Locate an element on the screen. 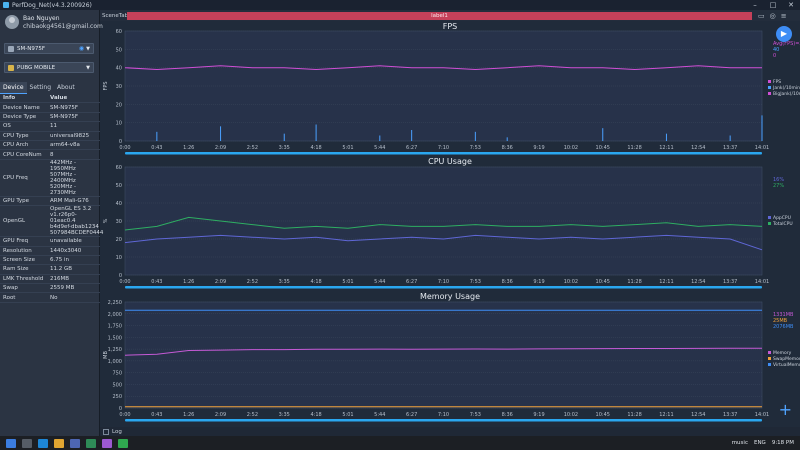 The width and height of the screenshot is (800, 450). y-tick-label: 50 is located at coordinates (119, 50).